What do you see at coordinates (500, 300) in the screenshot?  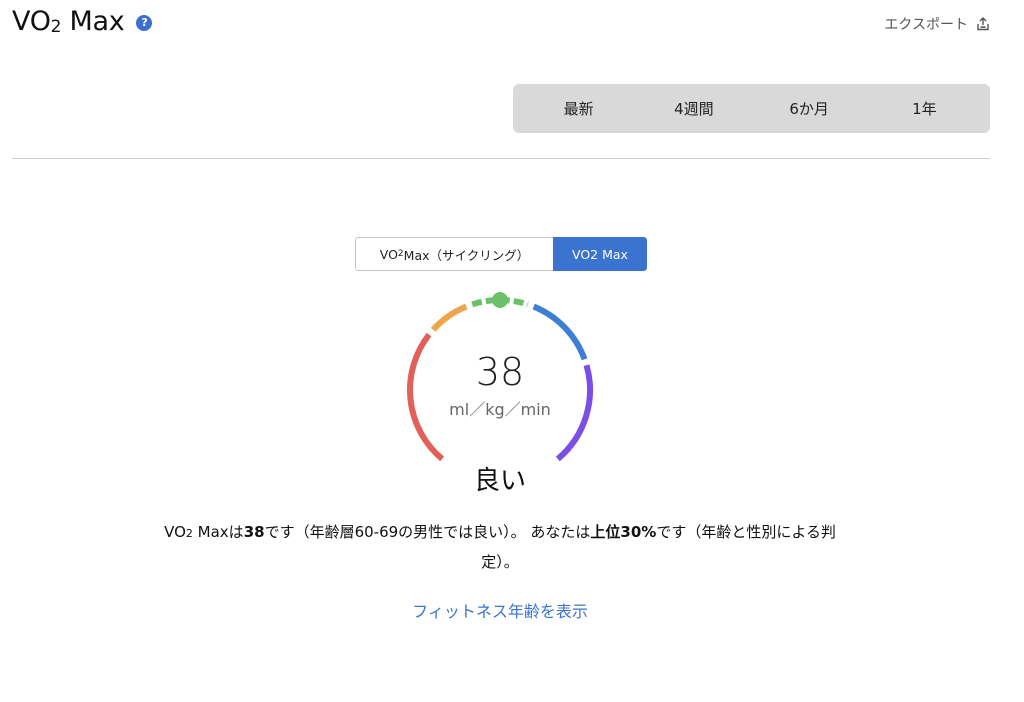 I see `gauge-marker` at bounding box center [500, 300].